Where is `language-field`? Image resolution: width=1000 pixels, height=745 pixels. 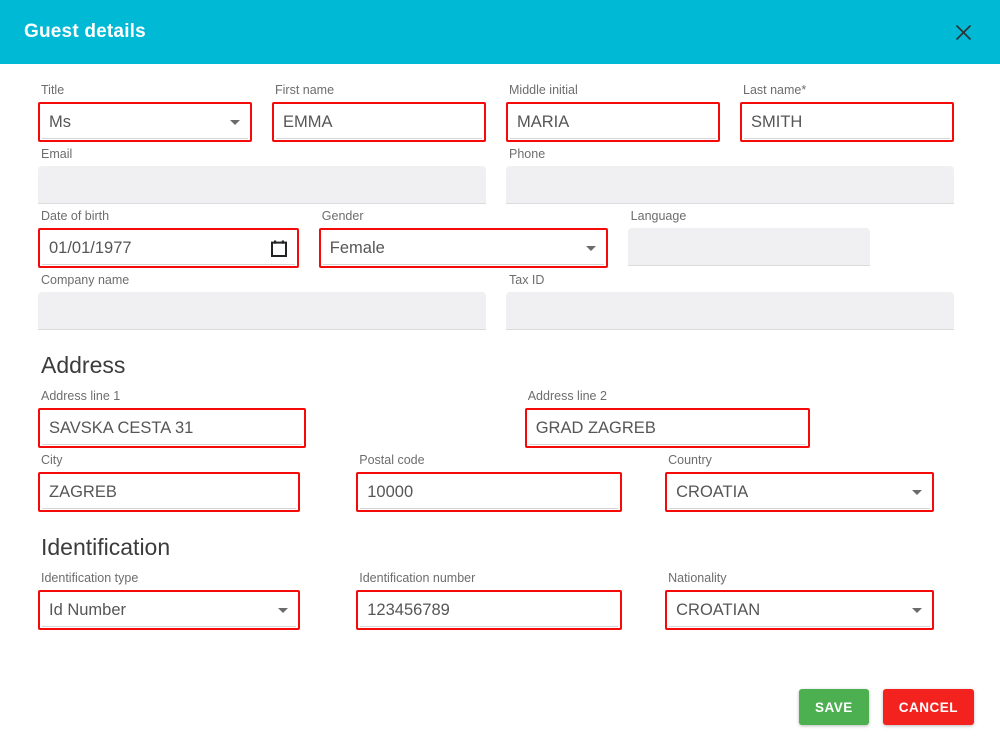
language-field is located at coordinates (748, 247).